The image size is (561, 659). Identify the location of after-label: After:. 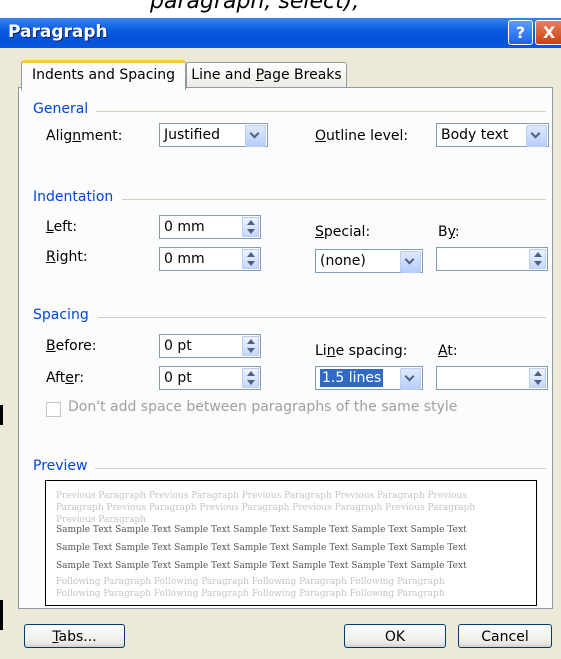
(65, 378).